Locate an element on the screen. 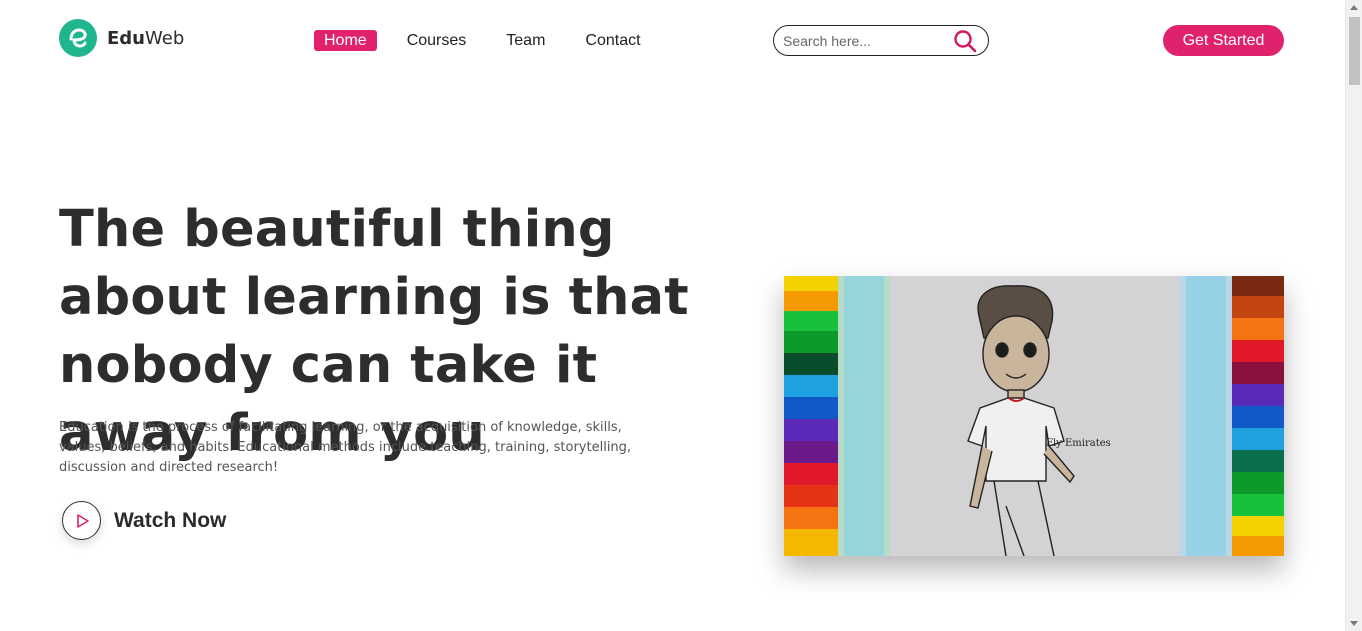 The image size is (1362, 631). edu-e-logo-icon is located at coordinates (78, 38).